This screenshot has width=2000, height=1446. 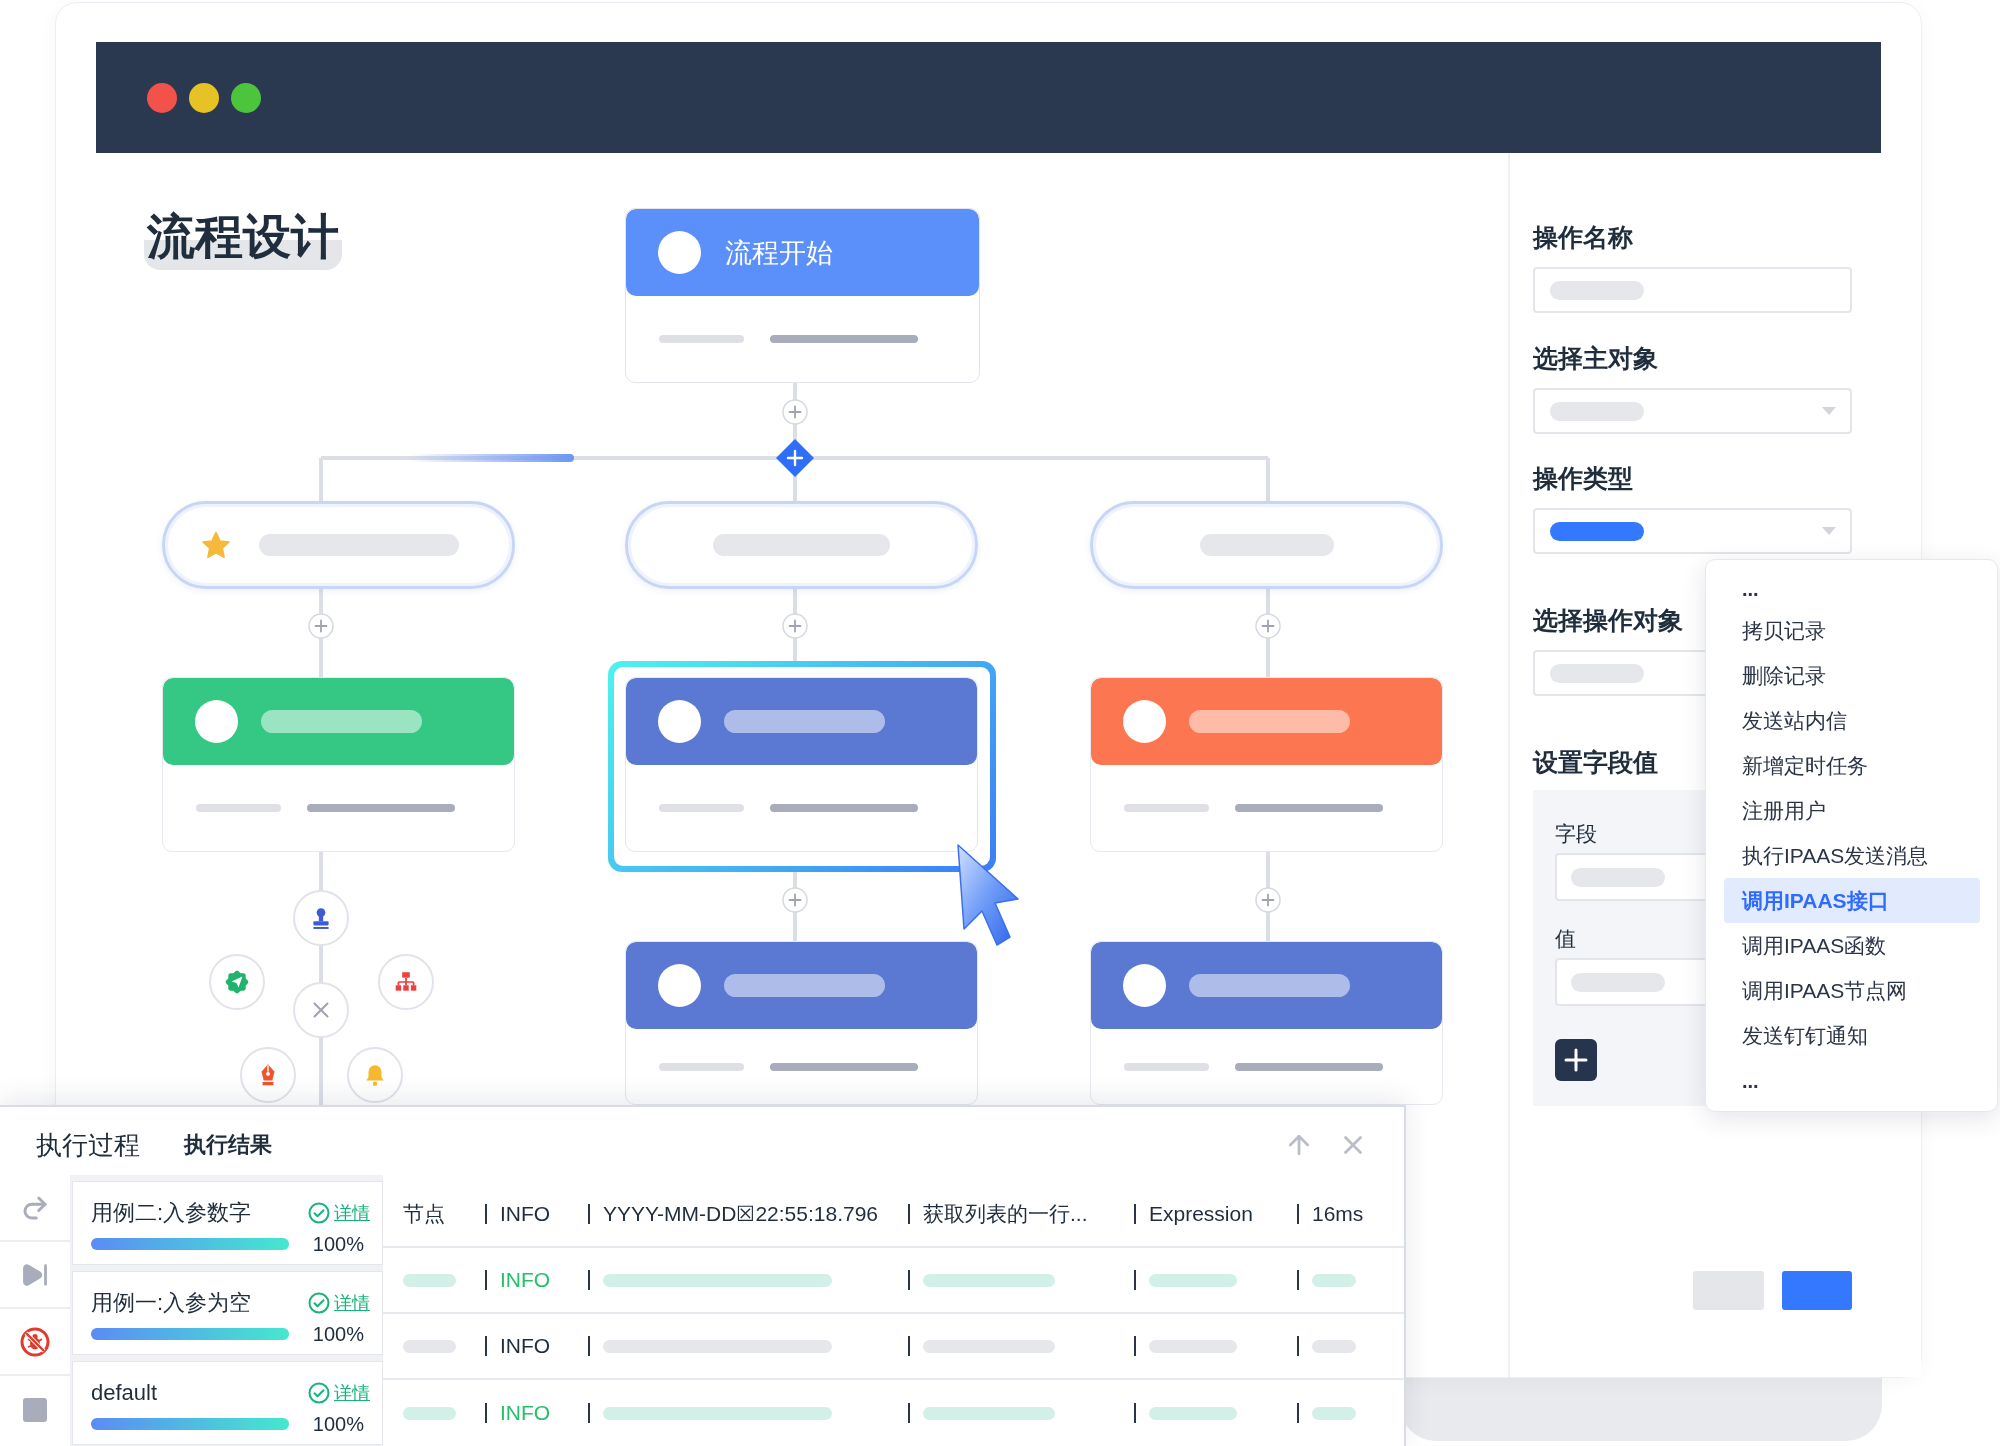 I want to click on field-label: 选择主对象, so click(x=1595, y=358).